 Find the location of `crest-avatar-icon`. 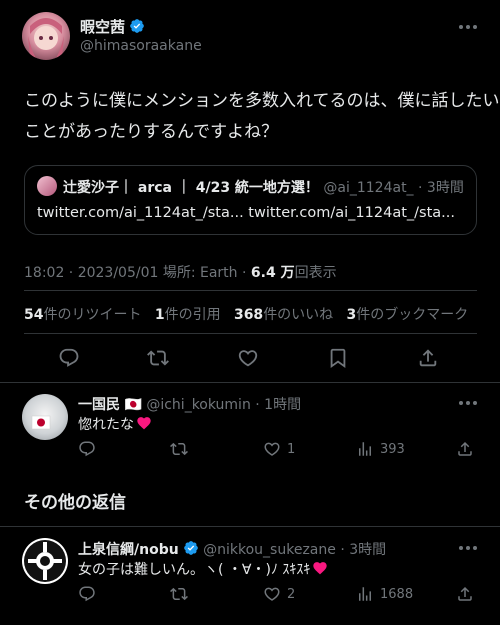

crest-avatar-icon is located at coordinates (45, 561).